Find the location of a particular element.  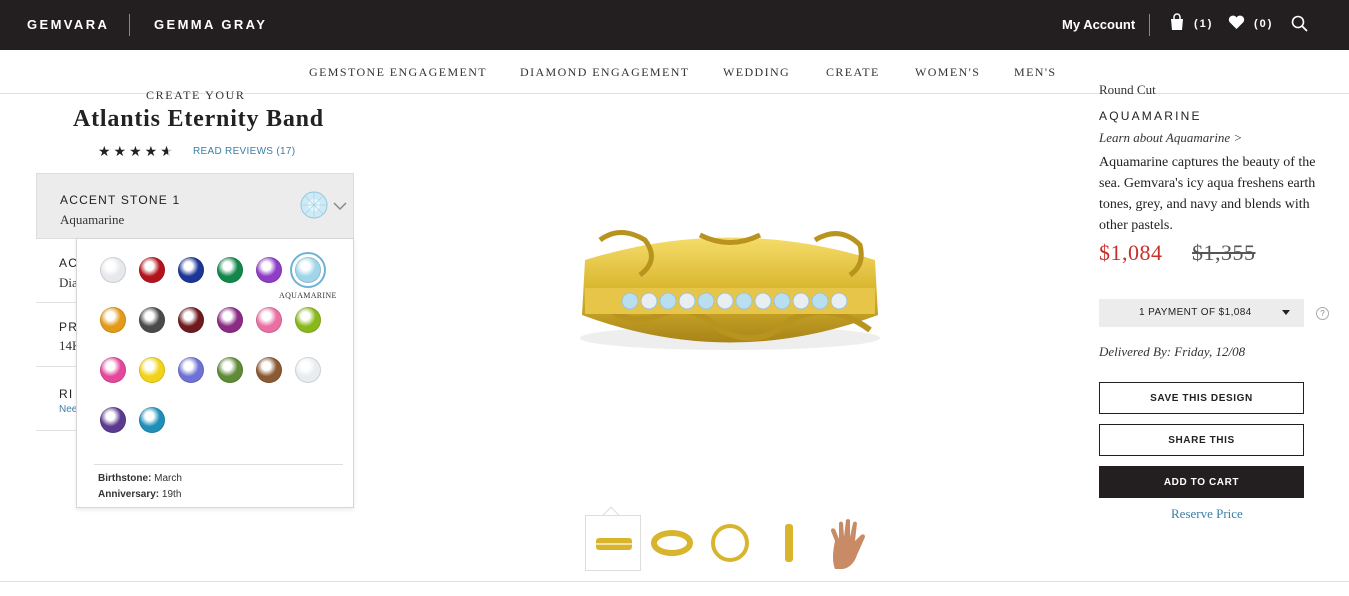

current-price: $1,084 is located at coordinates (1131, 252).